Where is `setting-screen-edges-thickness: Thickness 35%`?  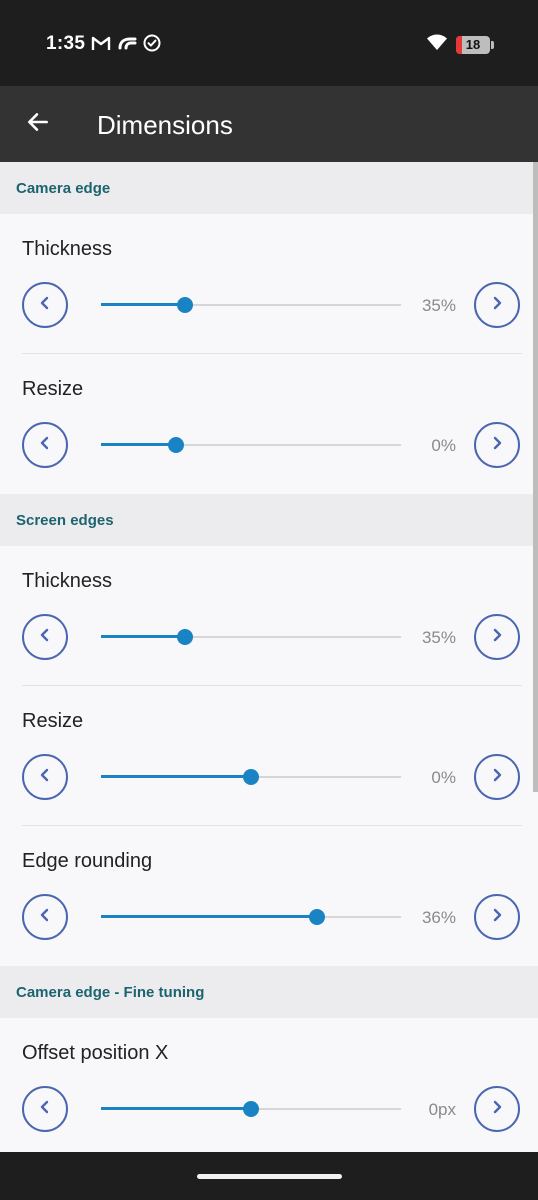 setting-screen-edges-thickness: Thickness 35% is located at coordinates (269, 616).